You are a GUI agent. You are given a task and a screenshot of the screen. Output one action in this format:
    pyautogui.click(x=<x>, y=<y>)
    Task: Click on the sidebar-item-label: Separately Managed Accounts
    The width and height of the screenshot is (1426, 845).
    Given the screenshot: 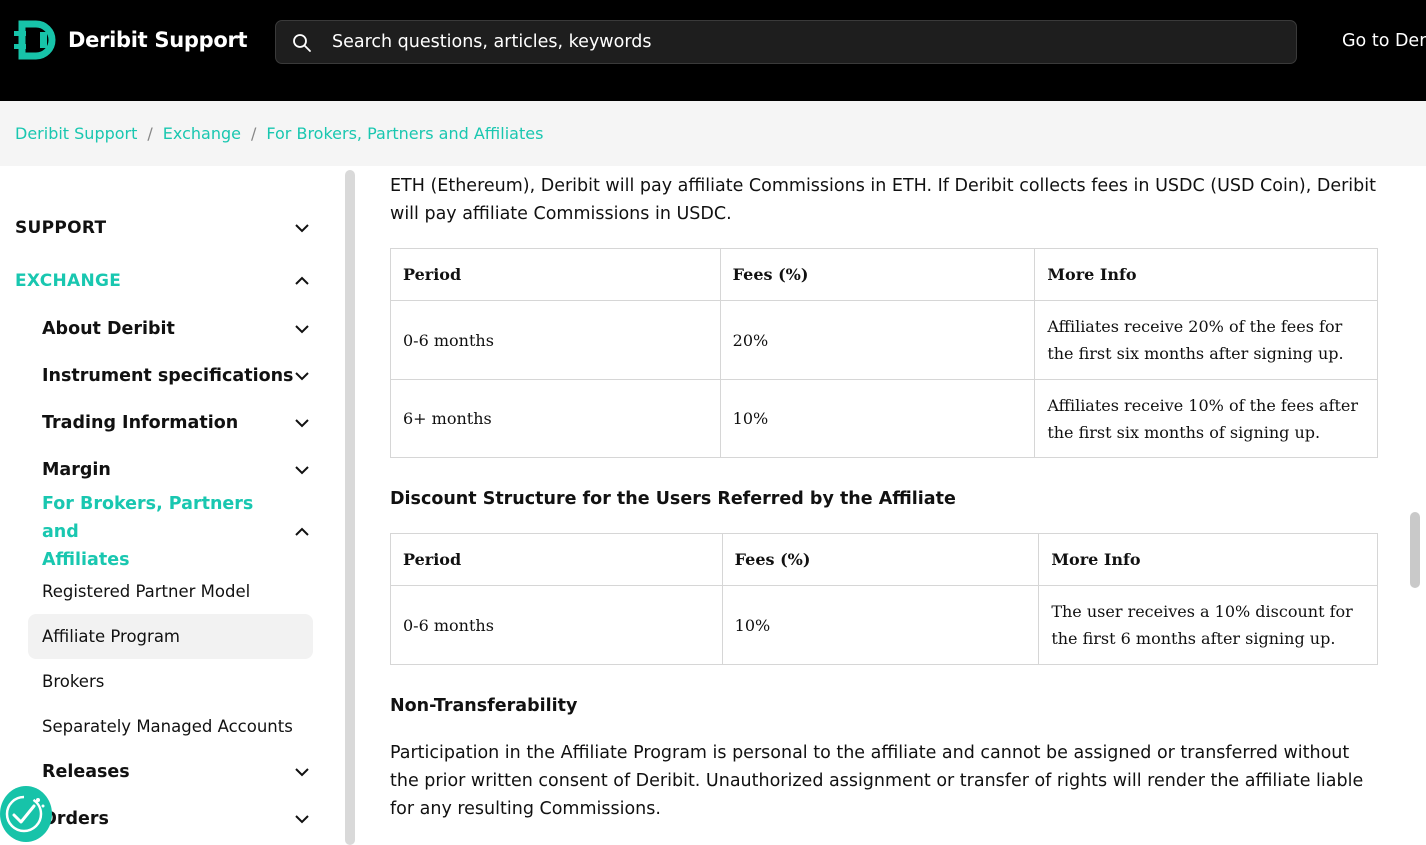 What is the action you would take?
    pyautogui.click(x=167, y=726)
    